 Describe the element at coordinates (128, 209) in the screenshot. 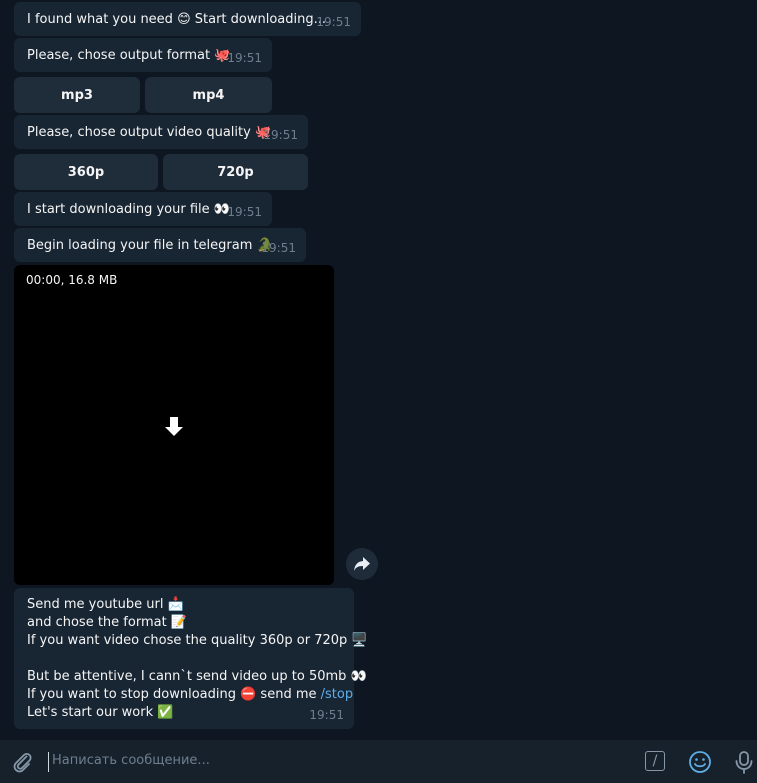

I see `message-text: I start downloading your file 👀` at that location.